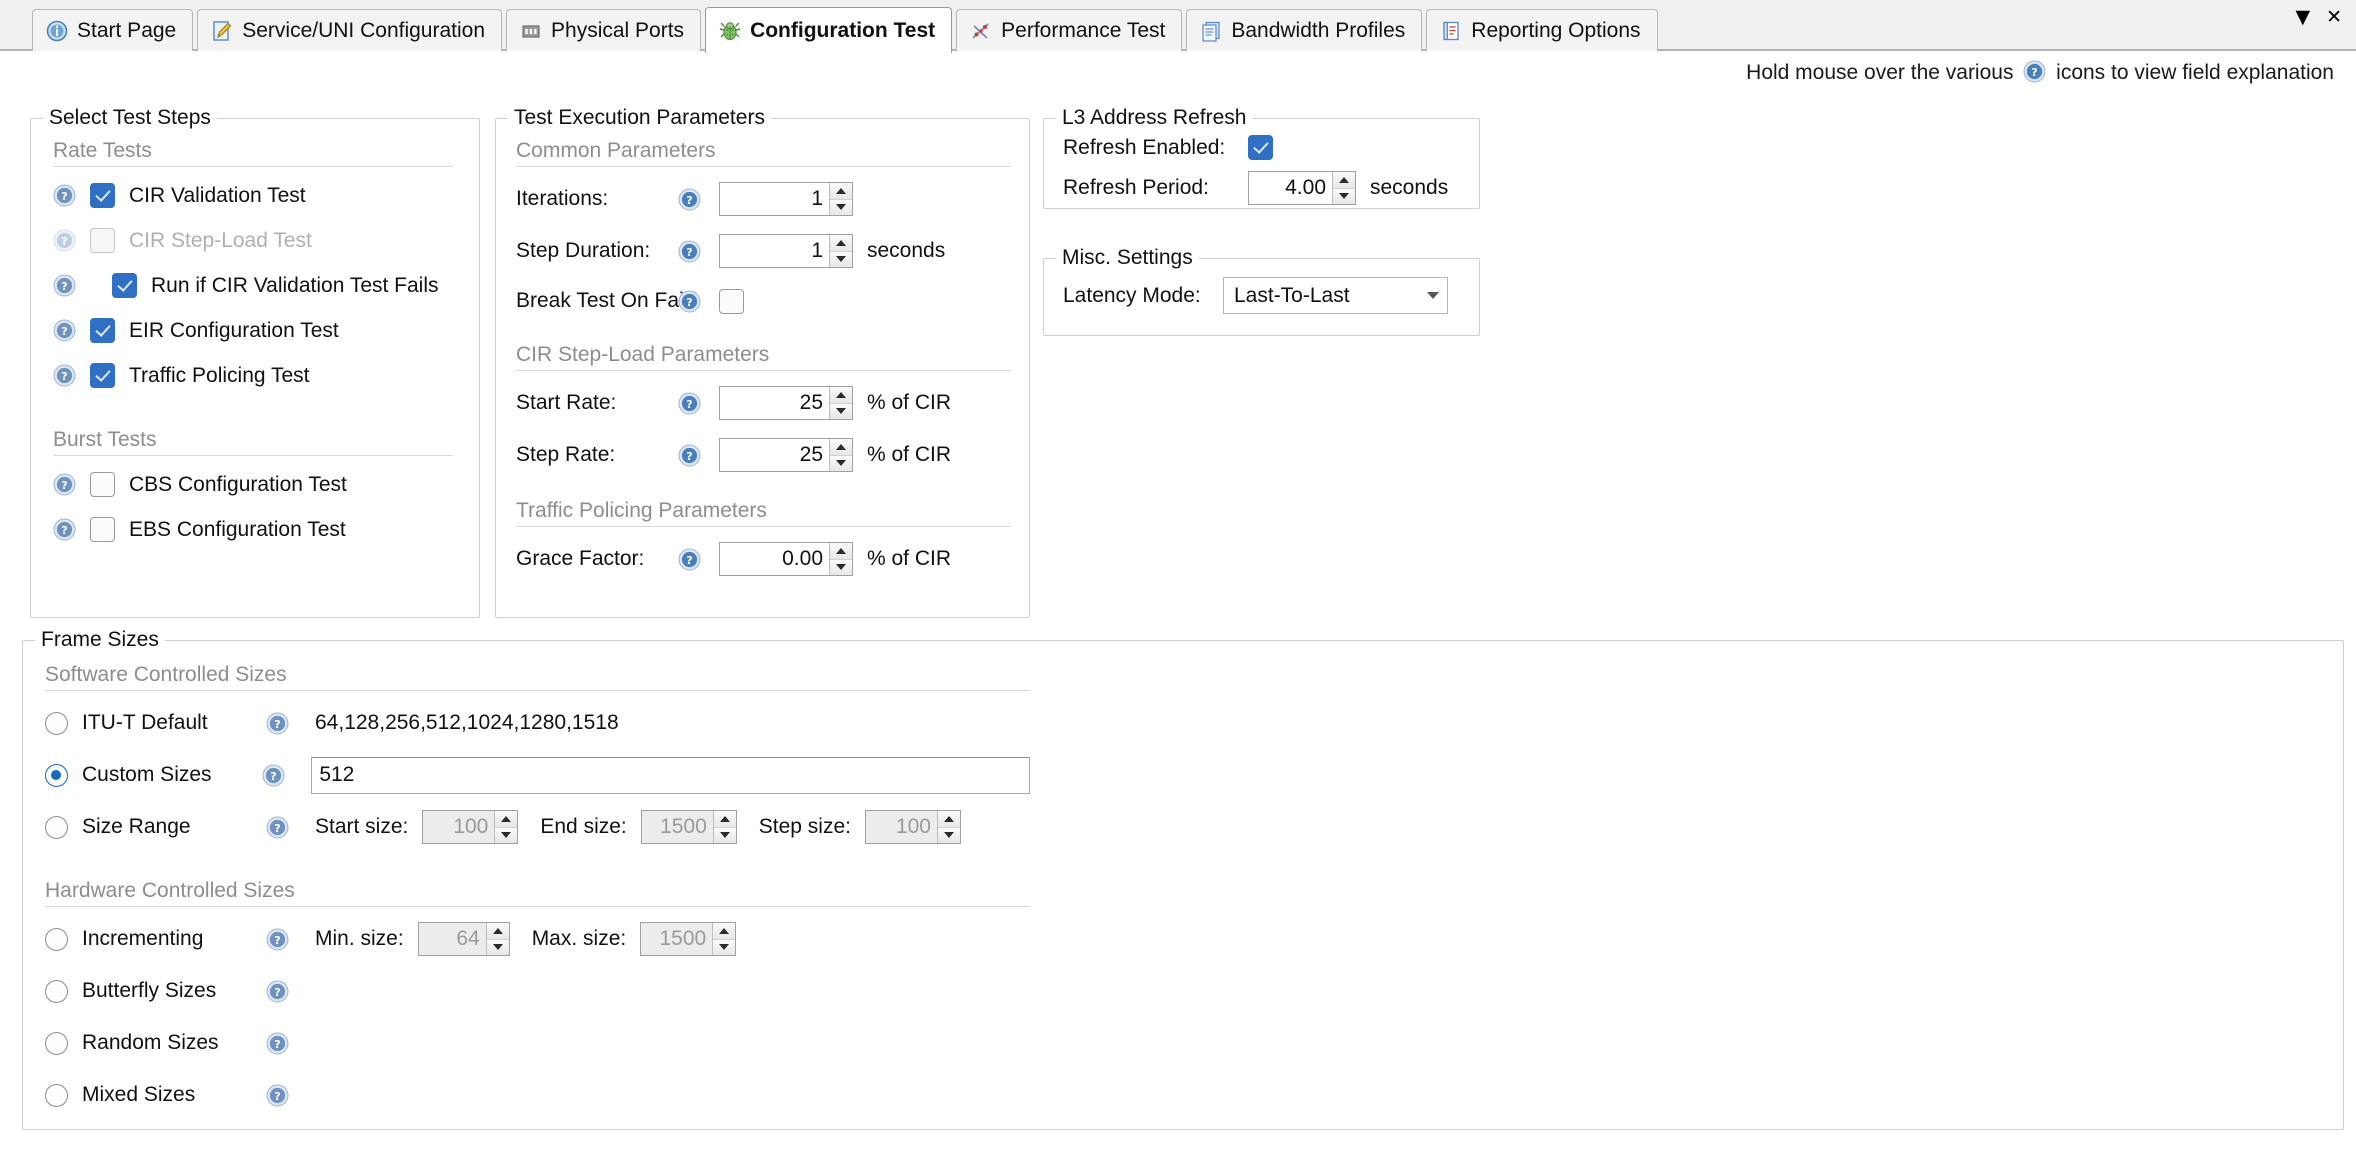 Image resolution: width=2356 pixels, height=1170 pixels. I want to click on iterations-stepper: 1, so click(786, 199).